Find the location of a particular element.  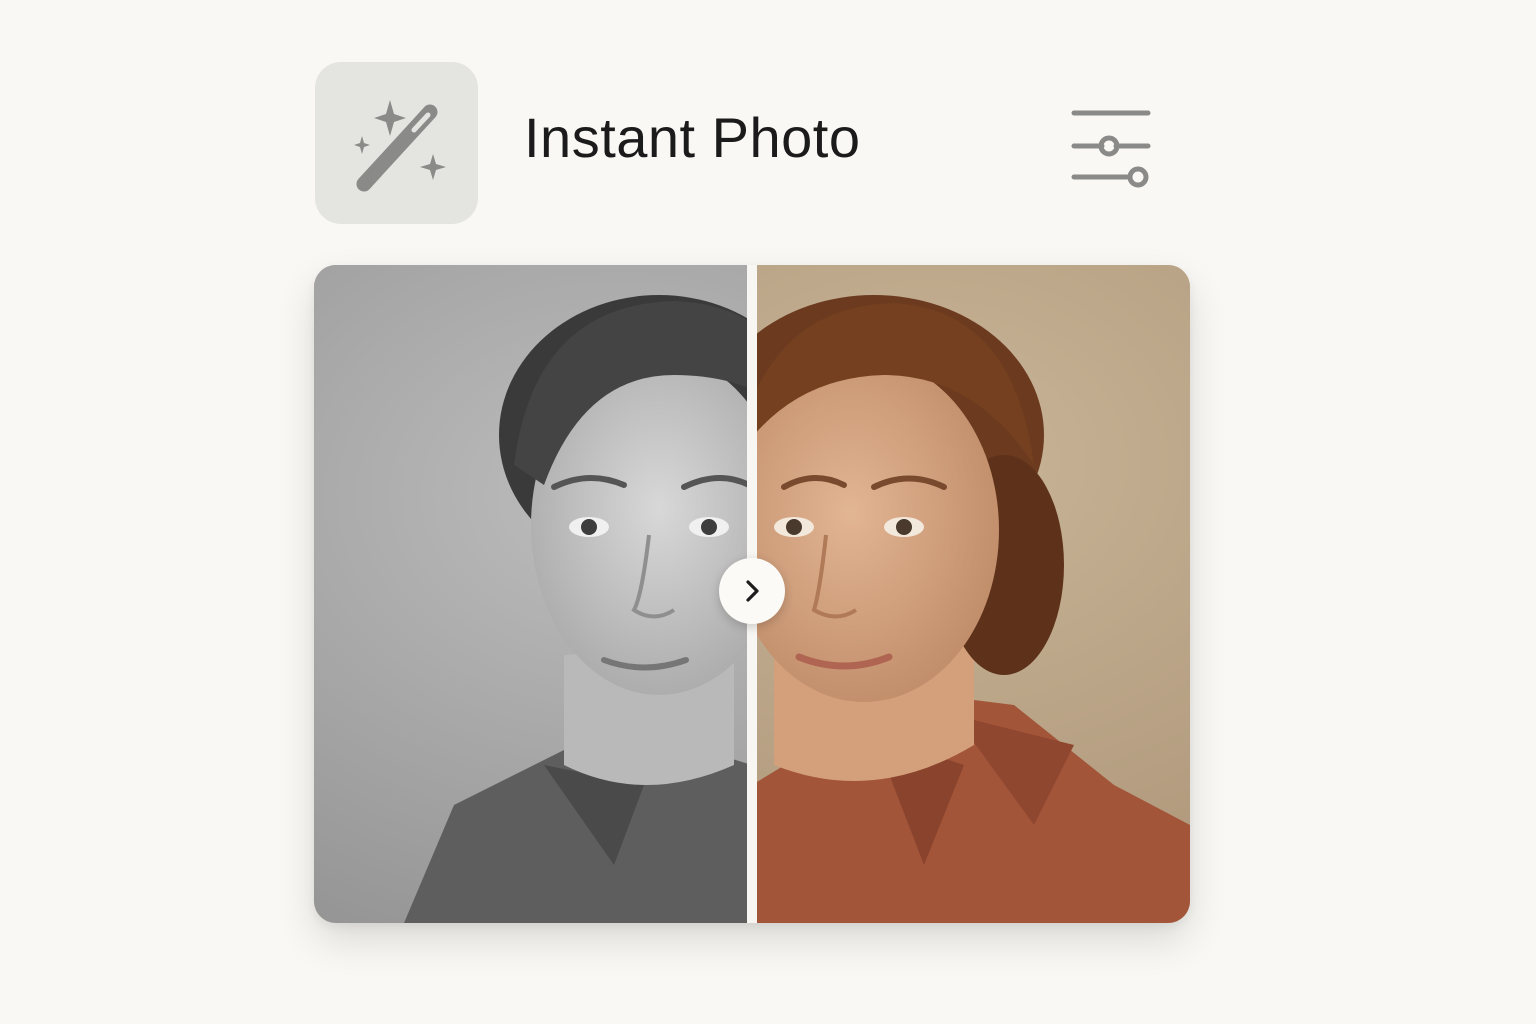

compare-slider-handle is located at coordinates (752, 591).